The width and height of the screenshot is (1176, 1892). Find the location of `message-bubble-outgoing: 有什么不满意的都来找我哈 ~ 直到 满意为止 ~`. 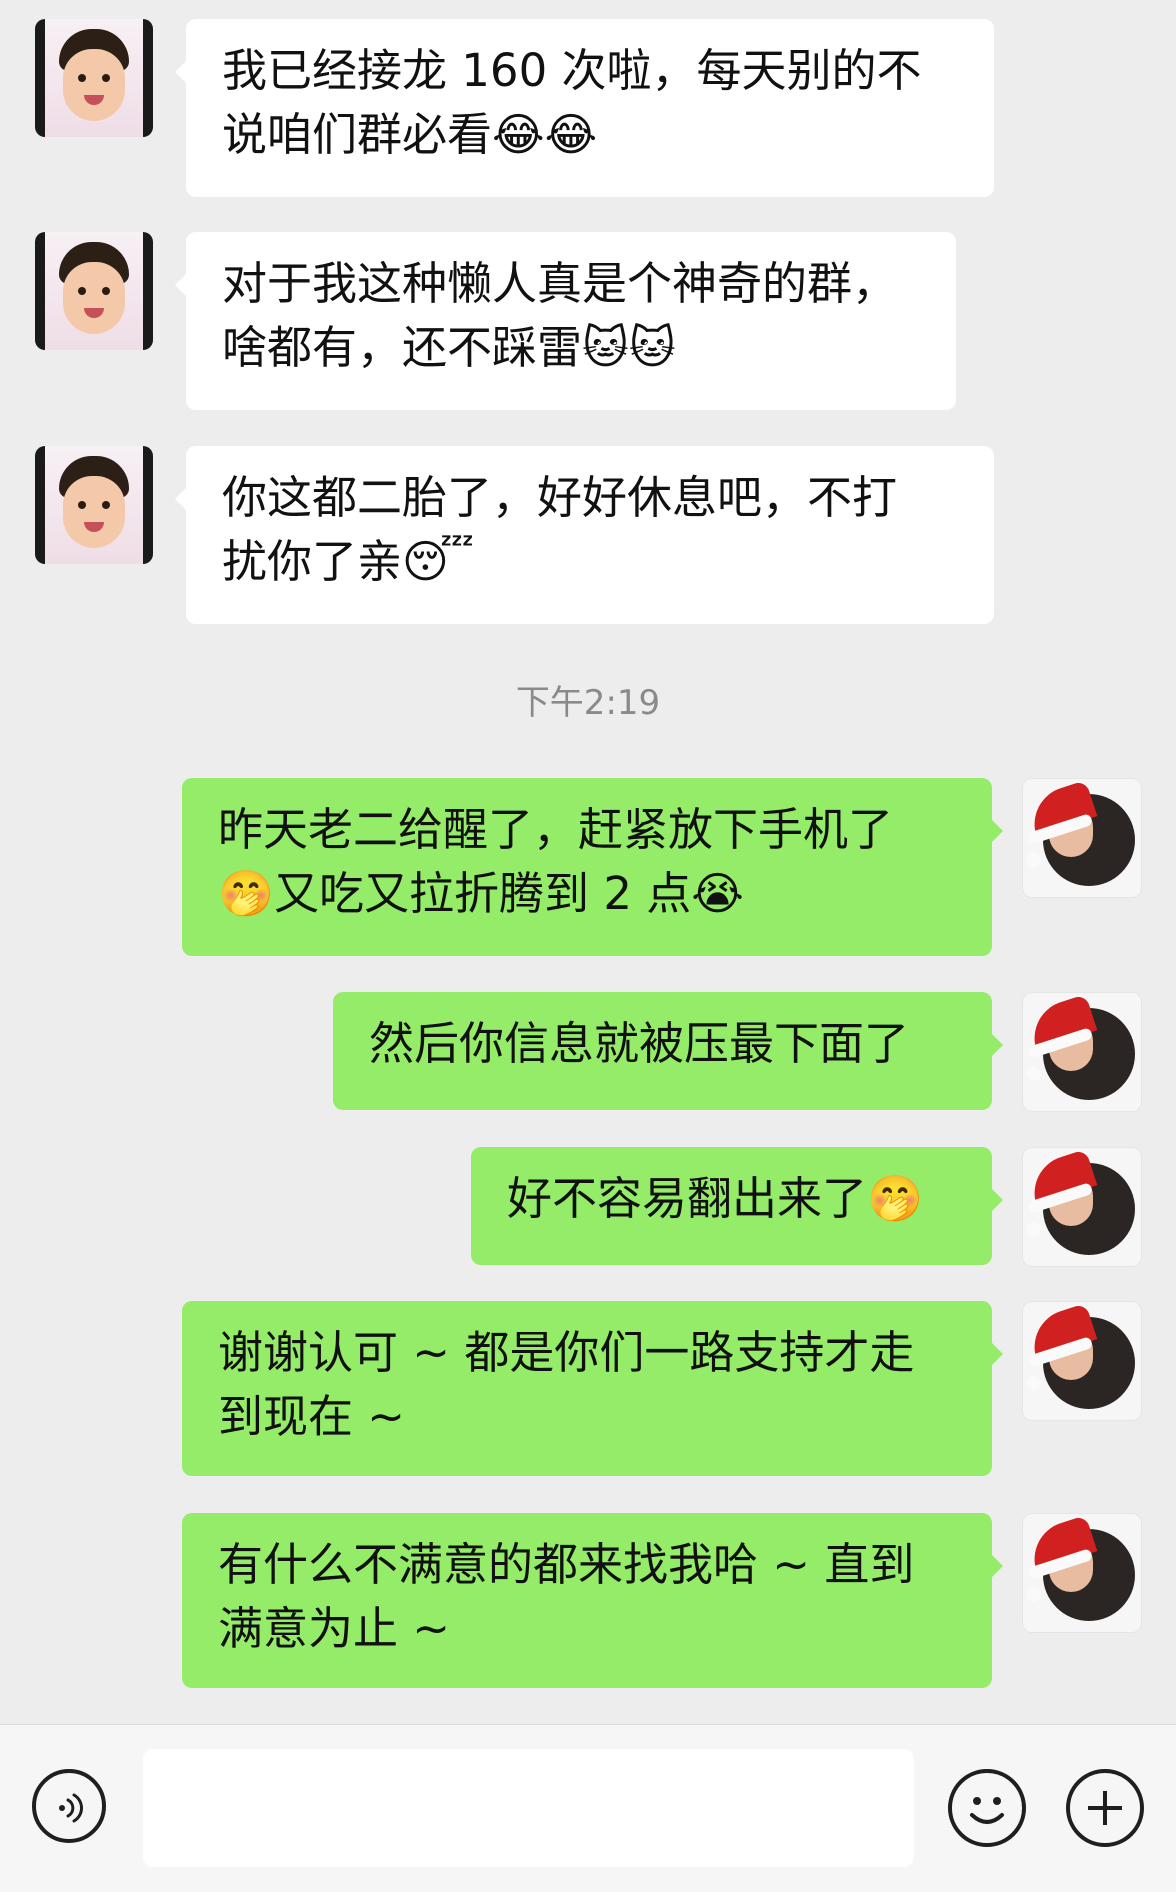

message-bubble-outgoing: 有什么不满意的都来找我哈 ~ 直到 满意为止 ~ is located at coordinates (592, 1600).